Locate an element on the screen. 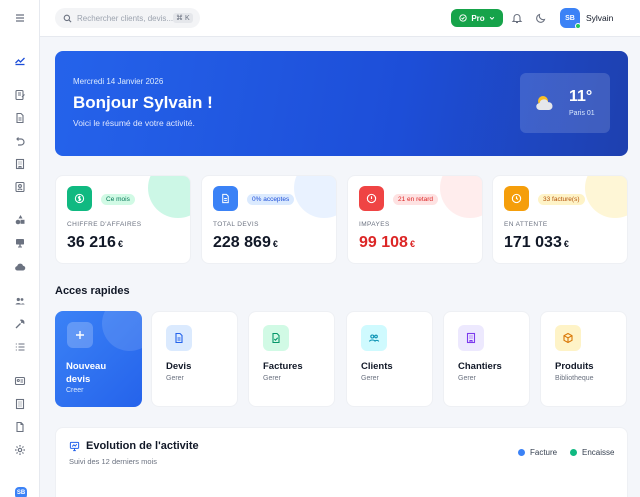  quick-access-label: Produits is located at coordinates (574, 366).